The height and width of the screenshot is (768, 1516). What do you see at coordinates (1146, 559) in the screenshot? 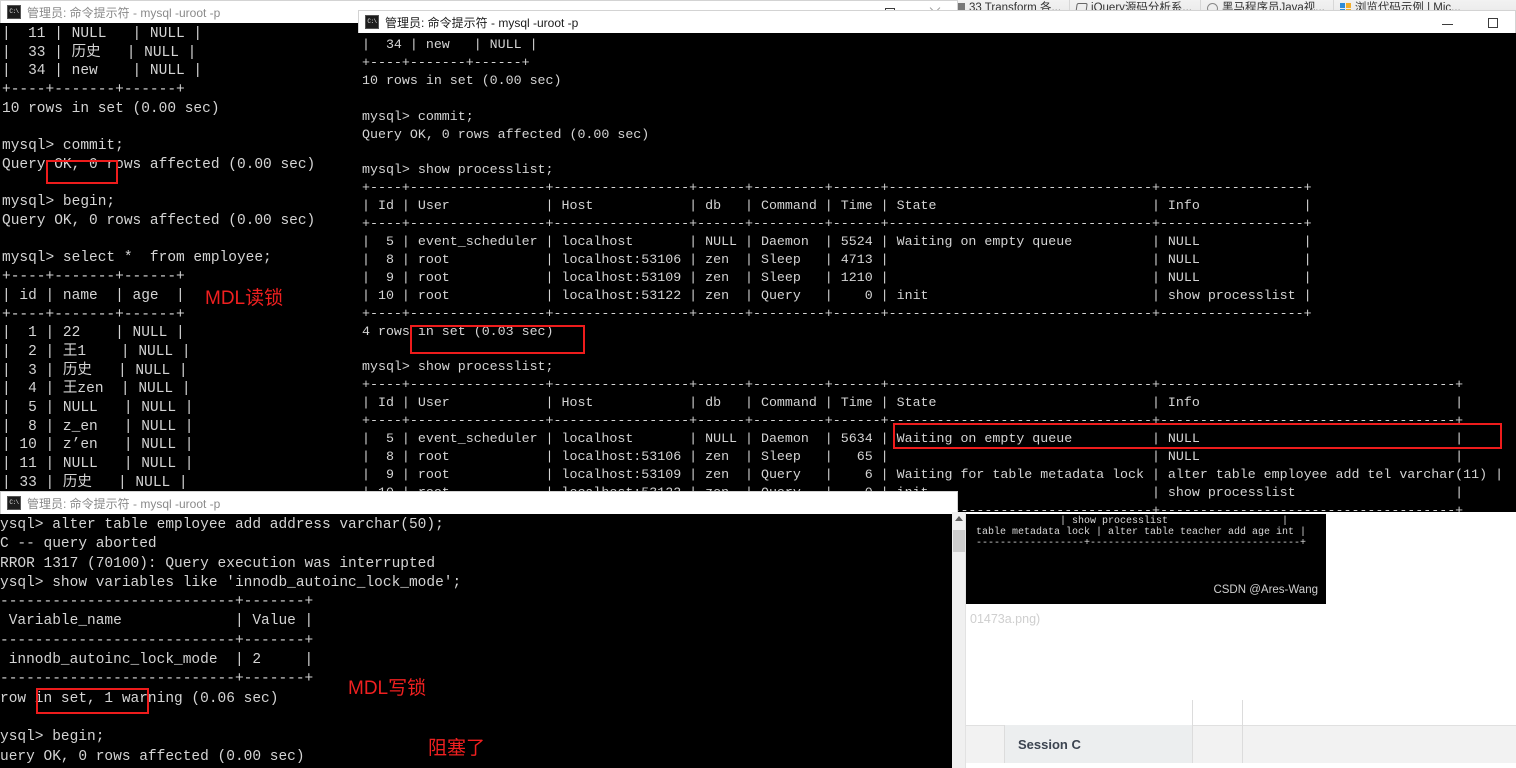
I see `preview-image-frame: CSDN @Ares-Wang` at bounding box center [1146, 559].